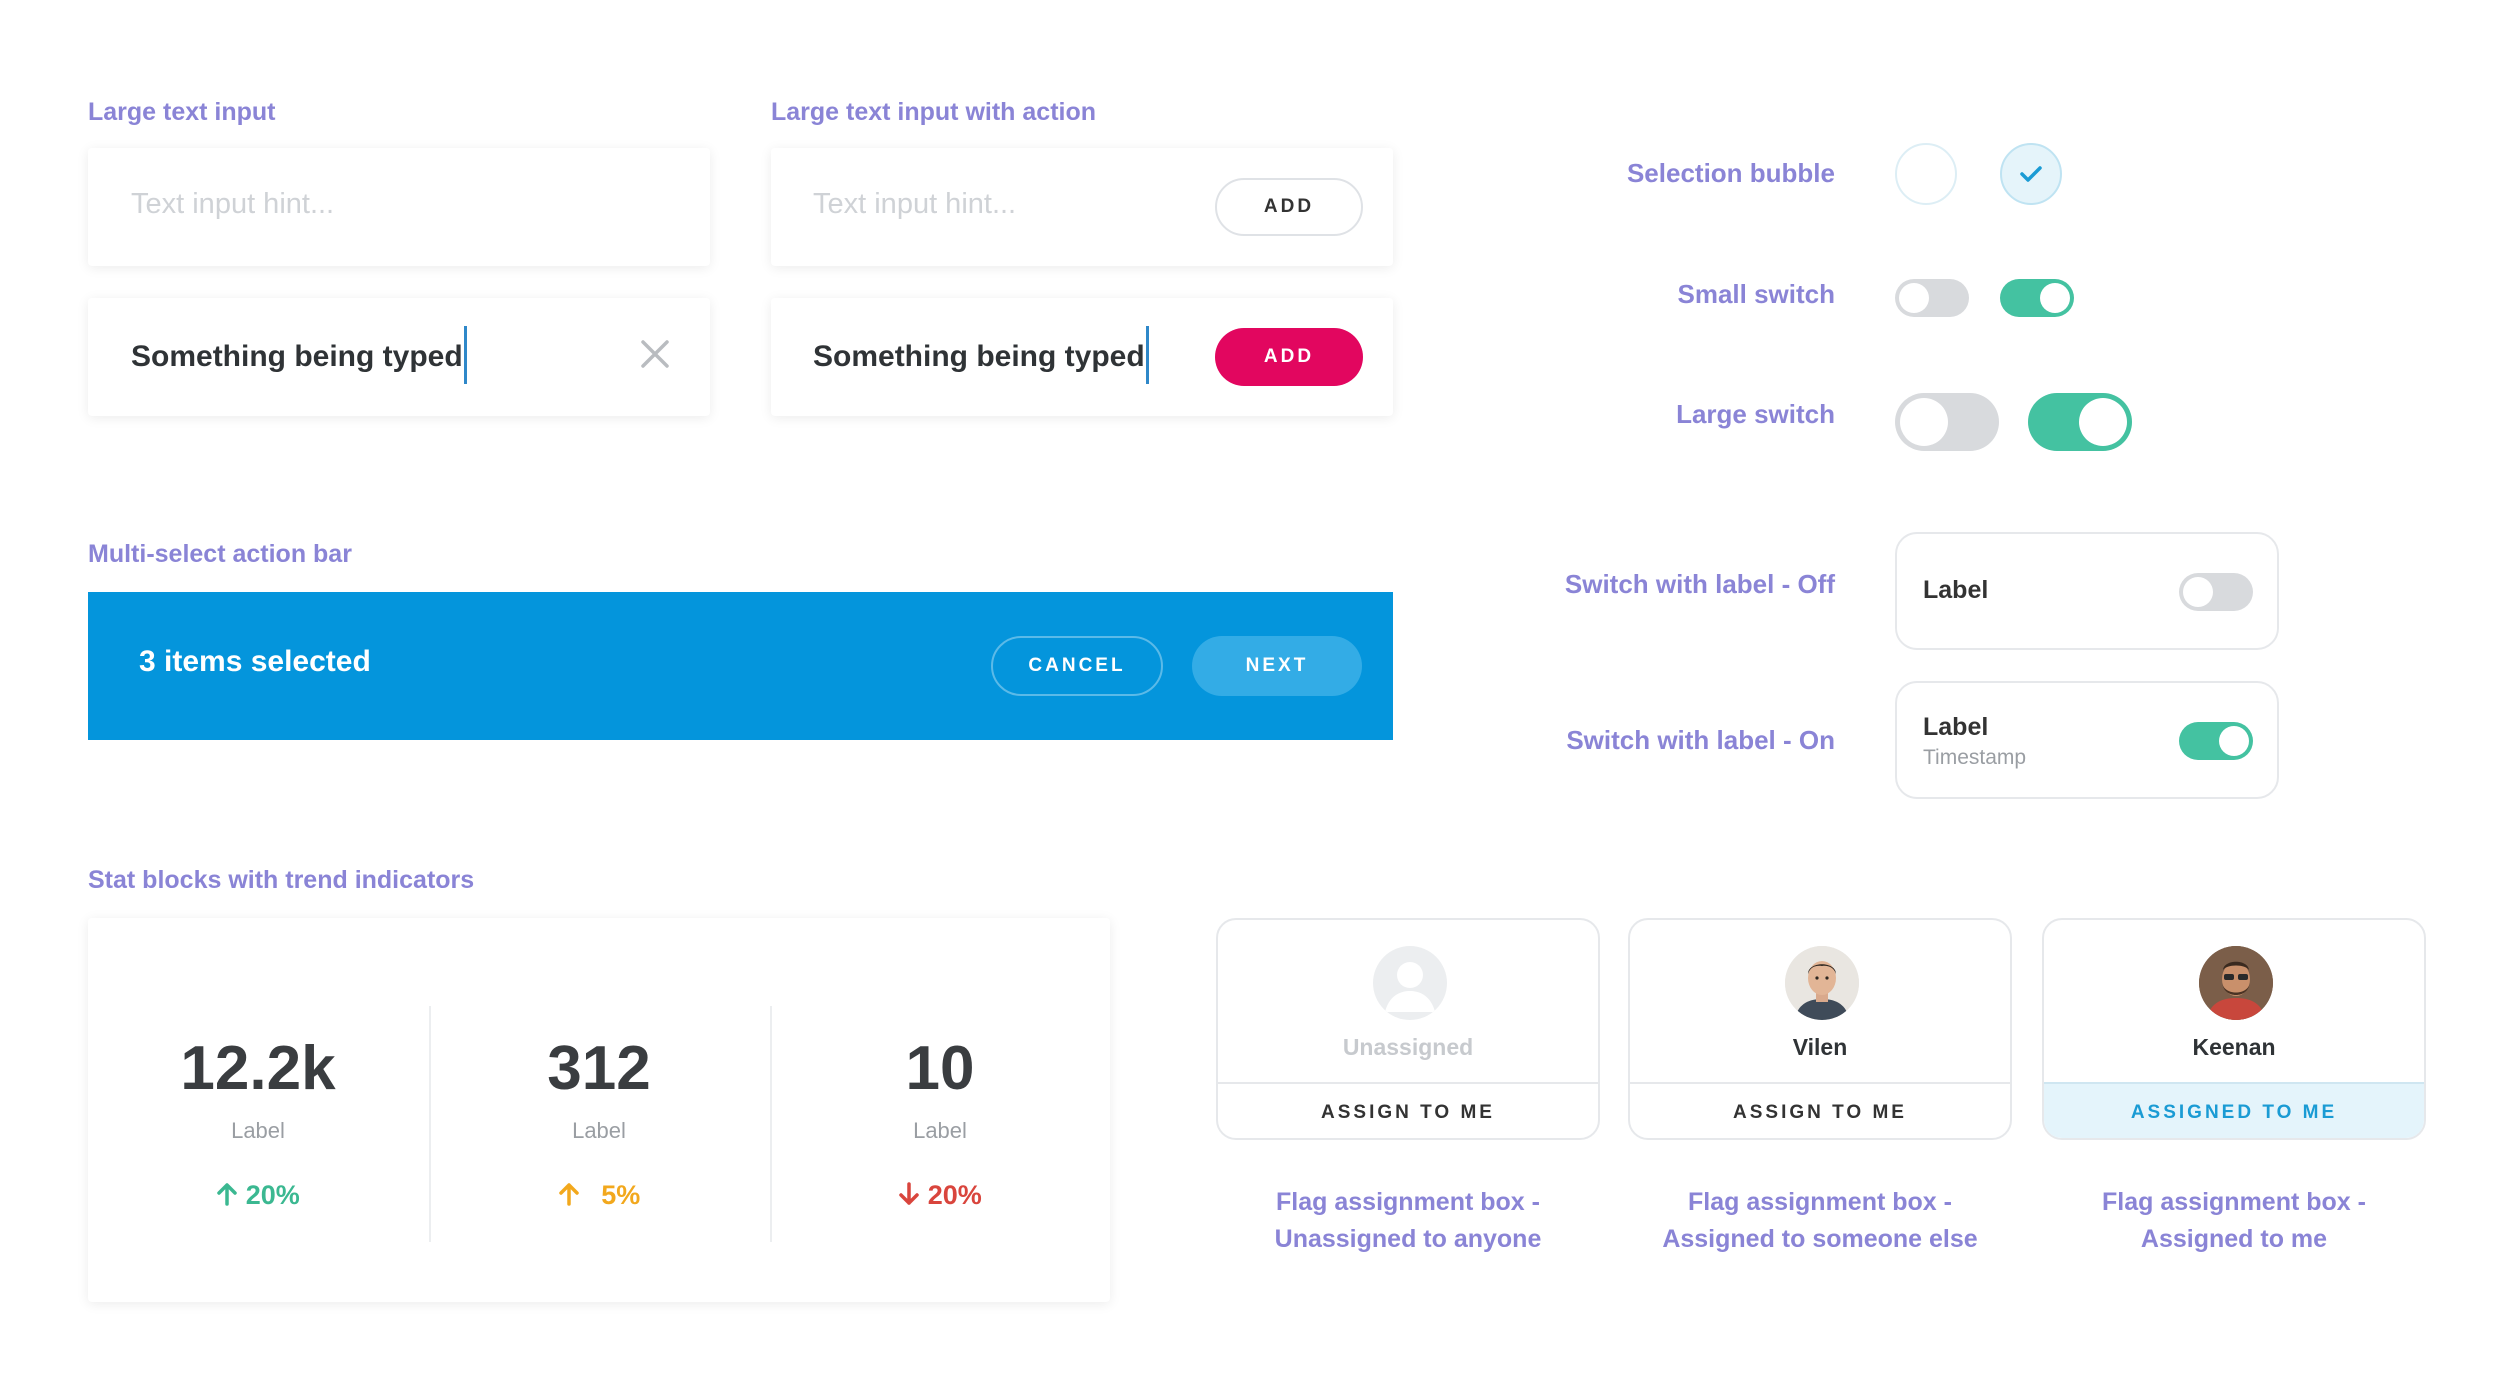 Image resolution: width=2500 pixels, height=1388 pixels. I want to click on check-icon, so click(2031, 174).